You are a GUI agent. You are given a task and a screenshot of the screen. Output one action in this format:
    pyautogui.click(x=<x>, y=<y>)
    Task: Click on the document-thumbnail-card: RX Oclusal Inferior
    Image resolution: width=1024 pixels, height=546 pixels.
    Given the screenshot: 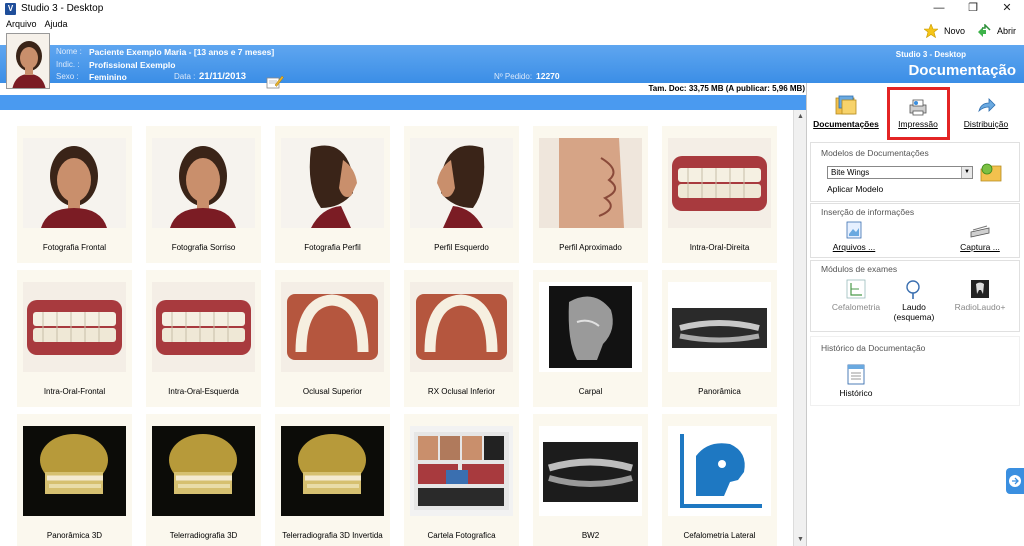 What is the action you would take?
    pyautogui.click(x=461, y=338)
    